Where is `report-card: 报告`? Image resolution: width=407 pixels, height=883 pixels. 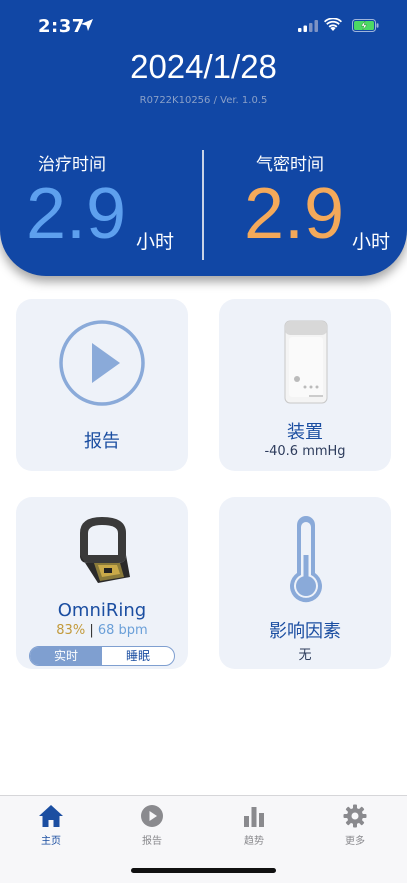 report-card: 报告 is located at coordinates (102, 385).